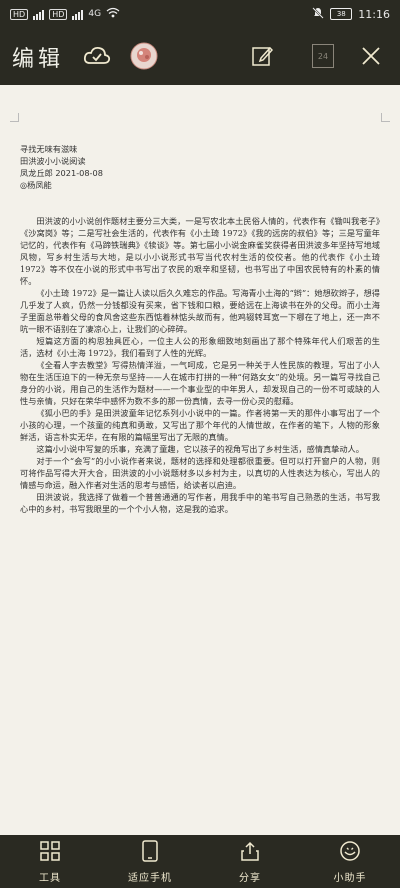 The width and height of the screenshot is (400, 888). Describe the element at coordinates (200, 449) in the screenshot. I see `paragraph: 这篇小小说中写复的乐事，充满了童趣，它以孩子的视角写出了乡村生活，感情真挚动人。` at that location.